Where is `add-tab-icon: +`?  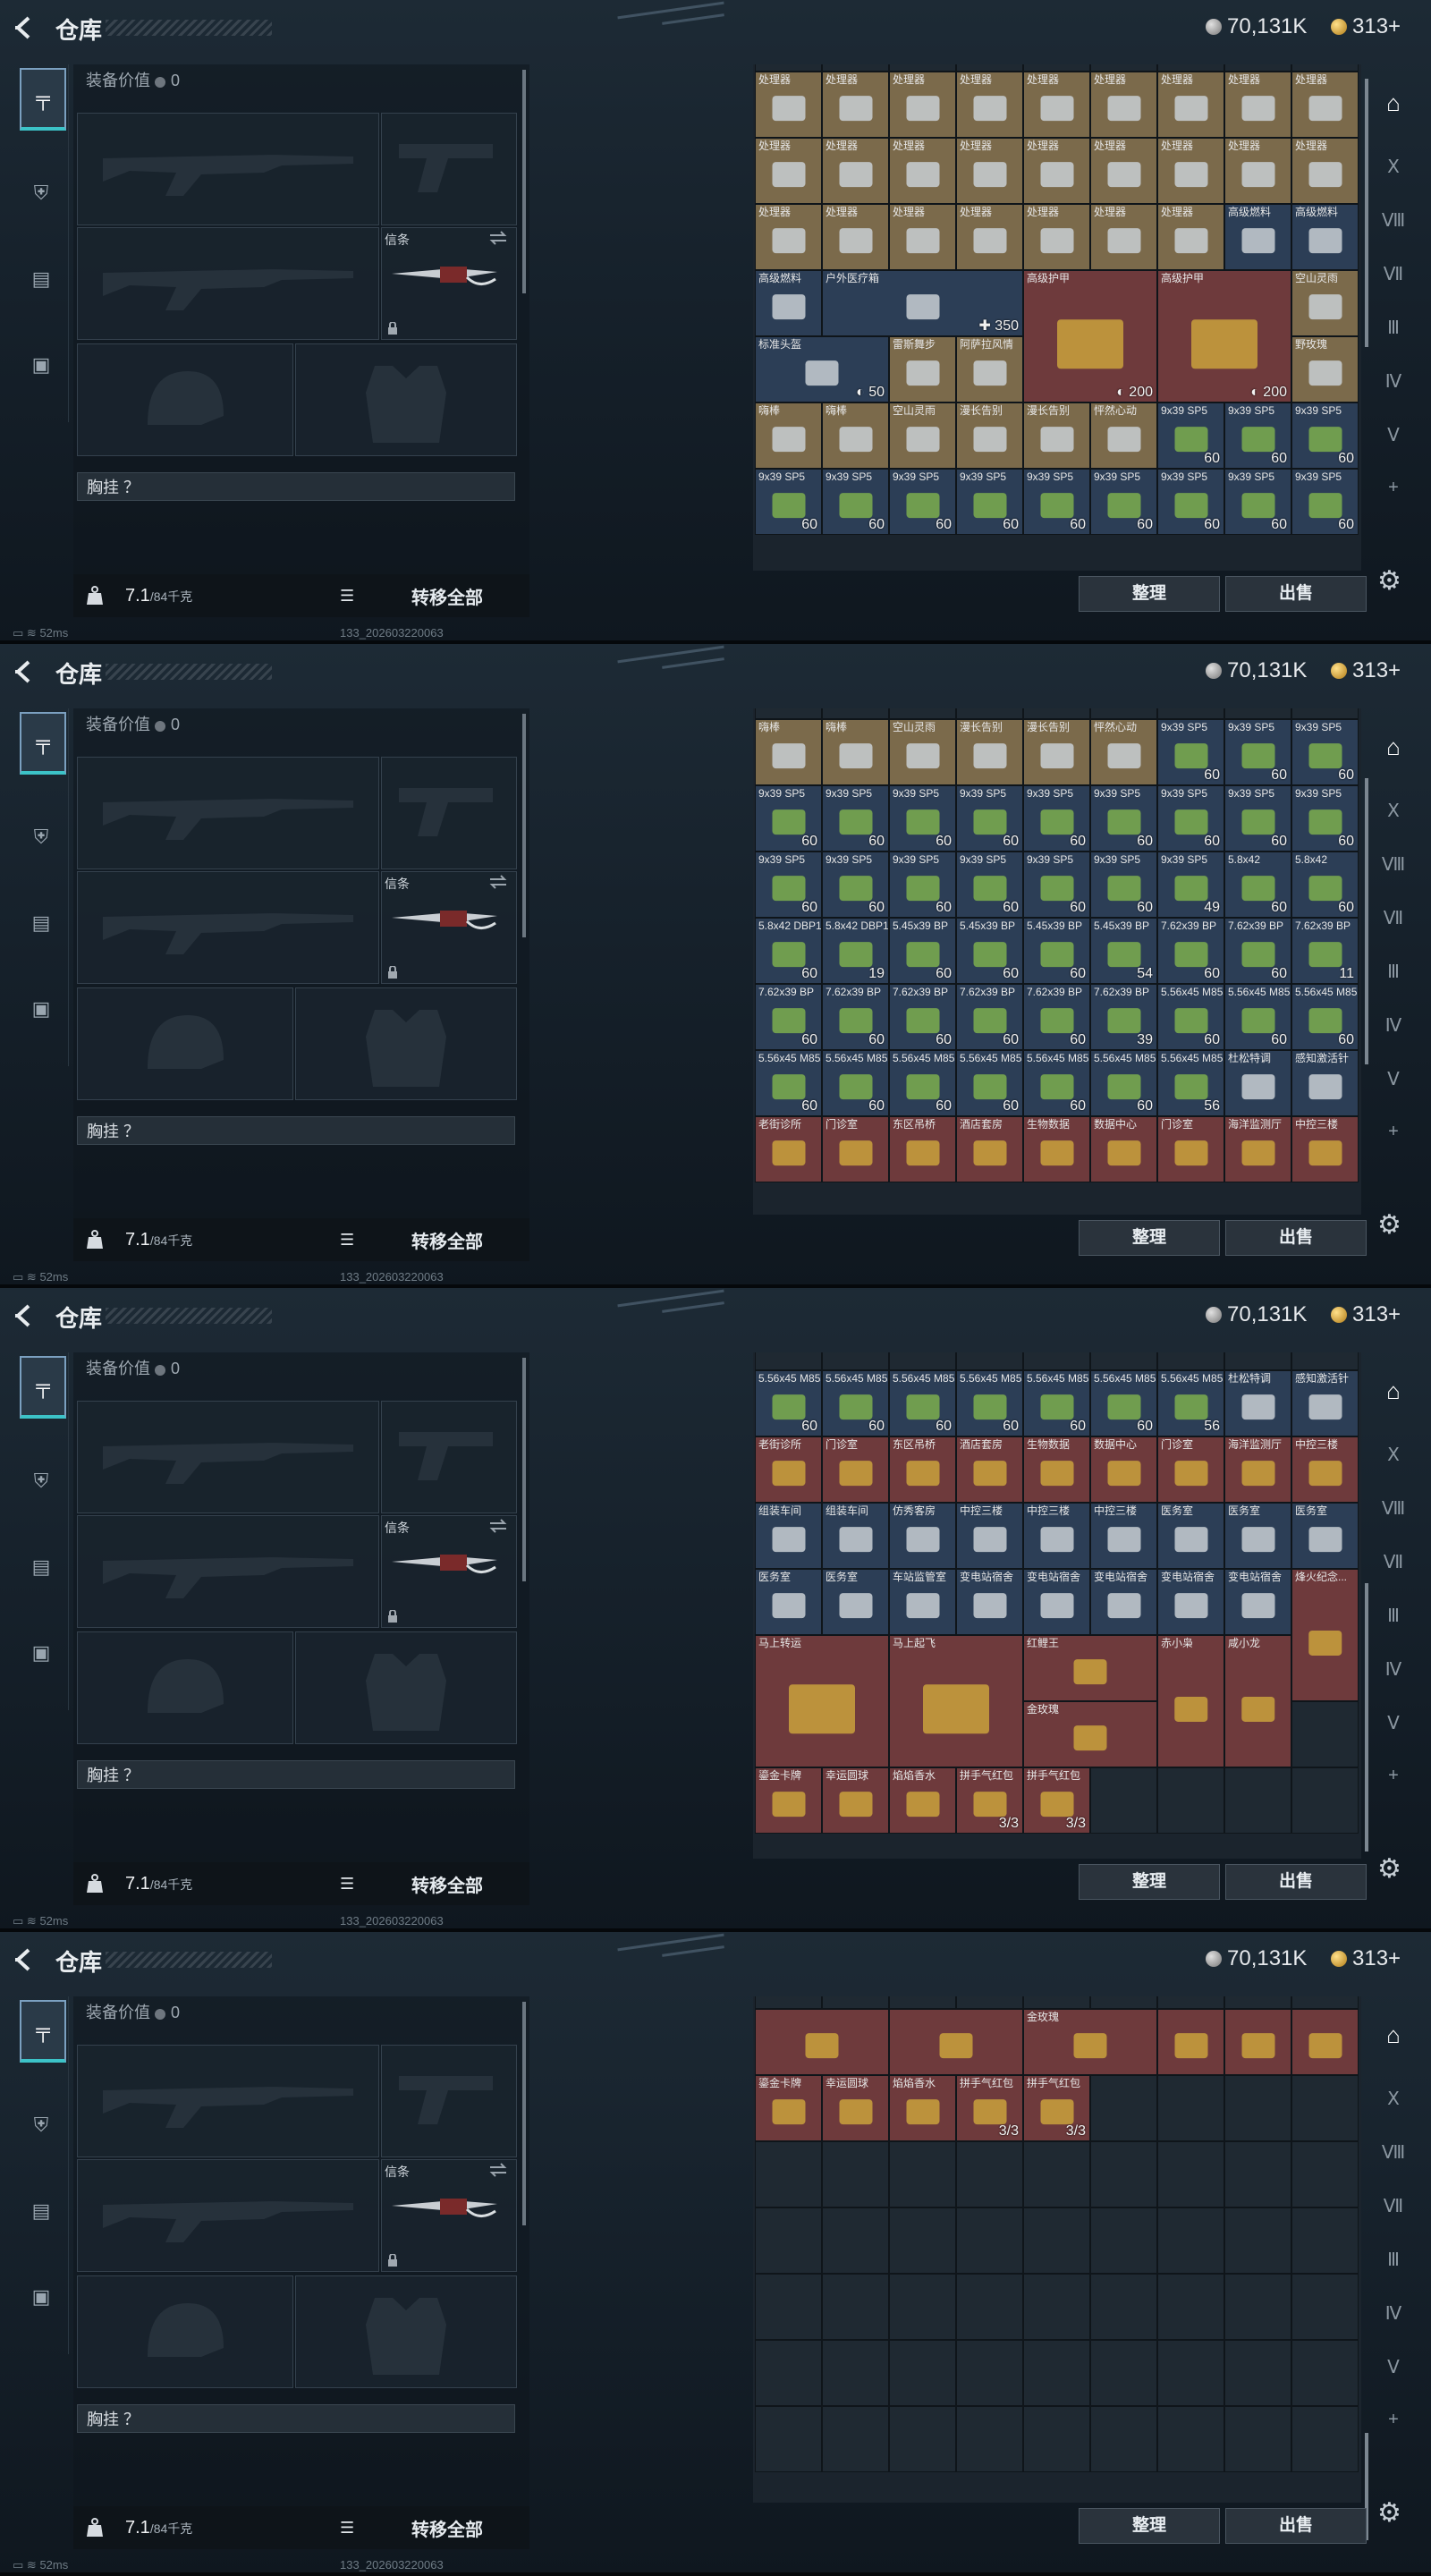 add-tab-icon: + is located at coordinates (1394, 1777).